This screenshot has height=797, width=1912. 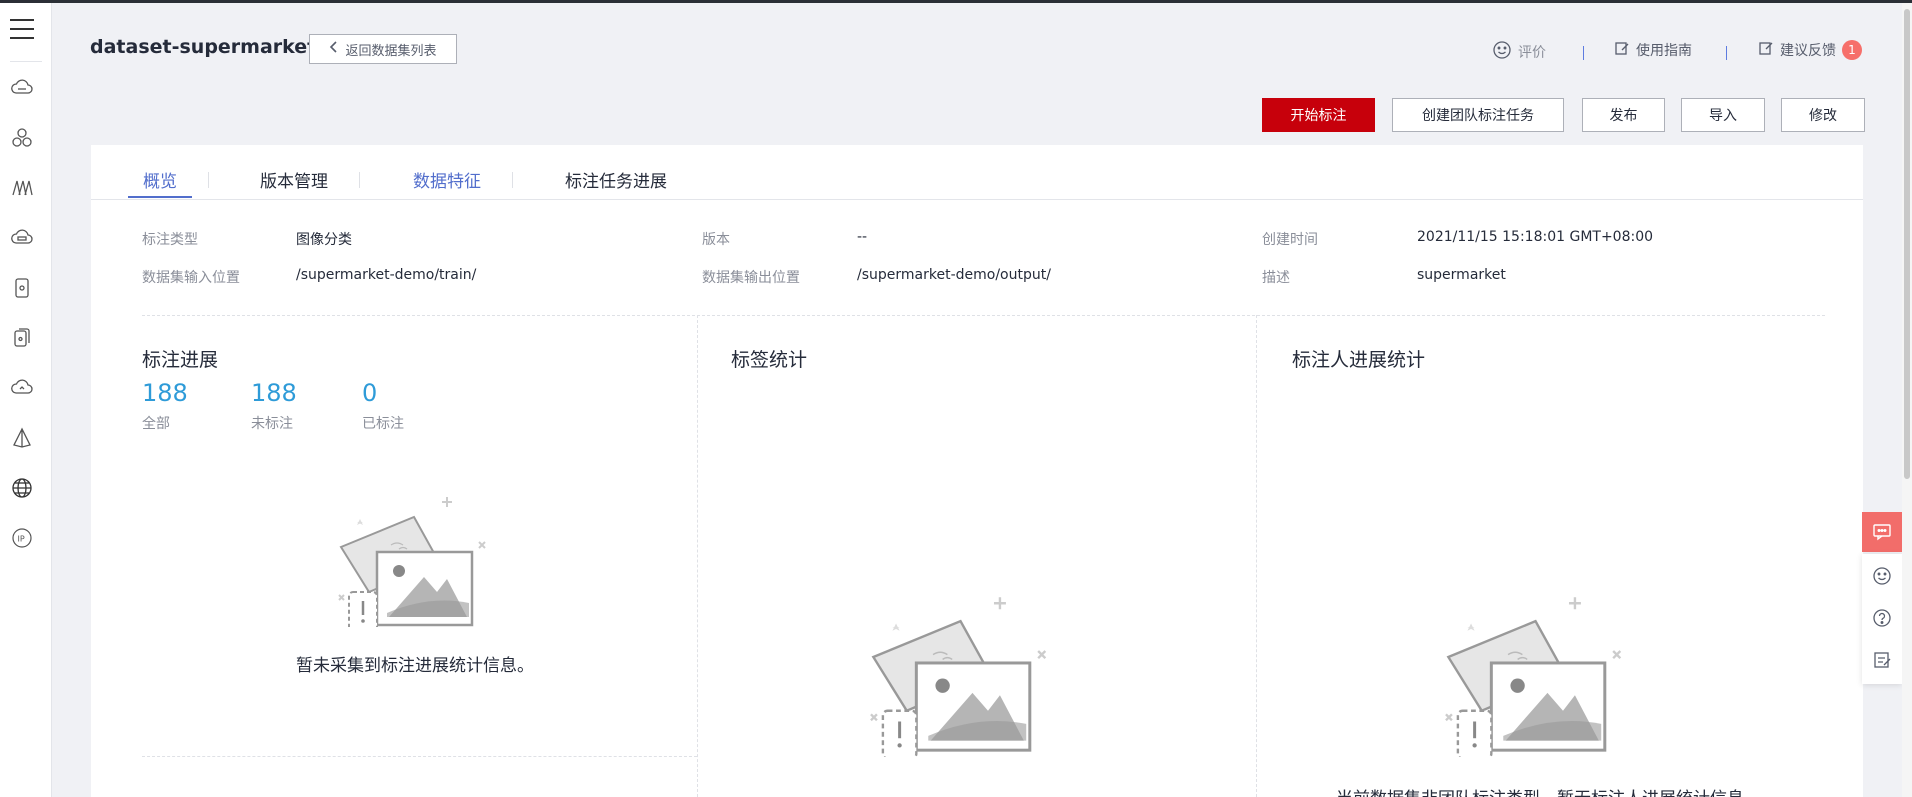 I want to click on copy-device-icon, so click(x=22, y=338).